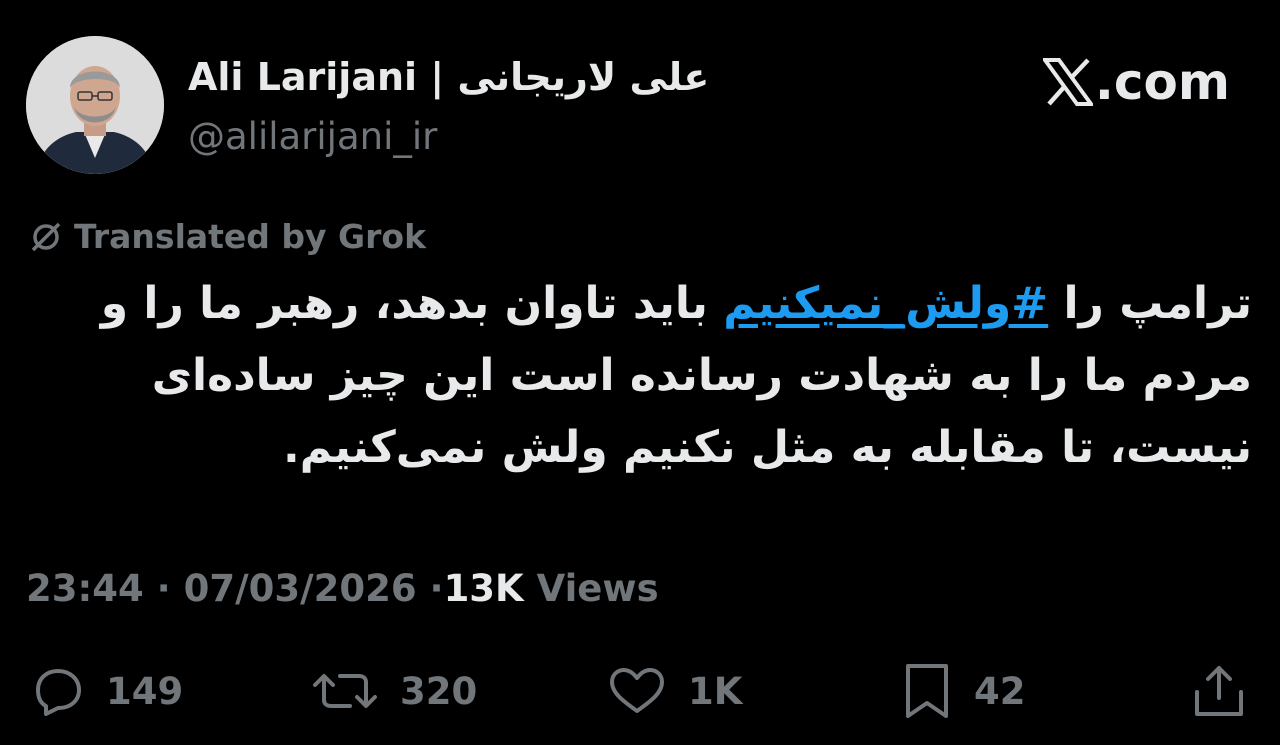  Describe the element at coordinates (300, 588) in the screenshot. I see `tweet-date: 07/03/2026` at that location.